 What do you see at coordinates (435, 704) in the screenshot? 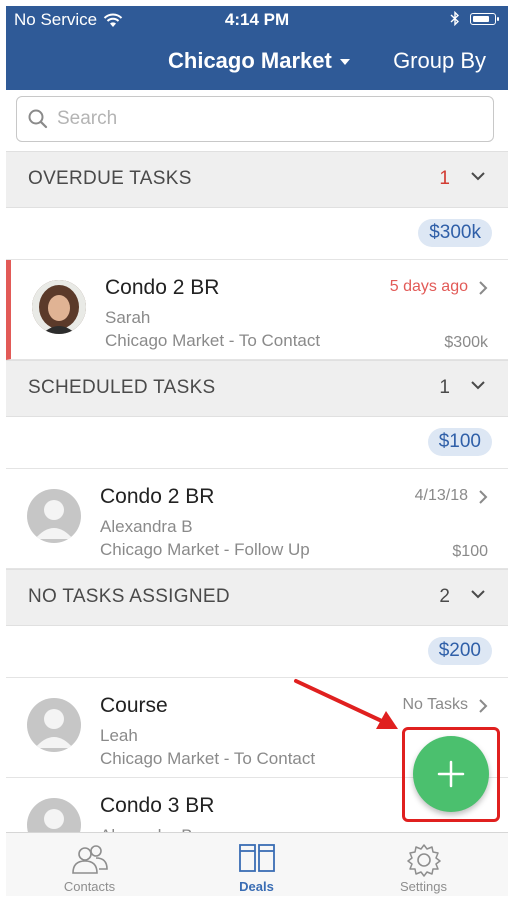
I see `deal-due: No Tasks` at bounding box center [435, 704].